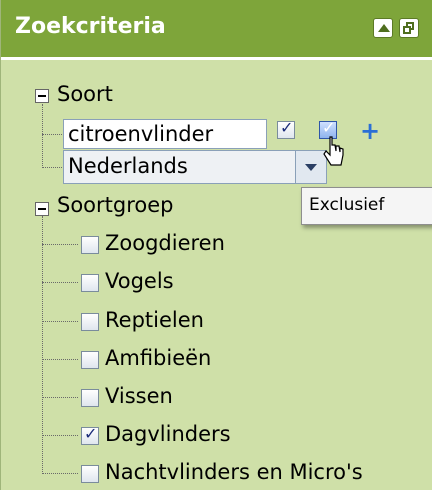 The width and height of the screenshot is (432, 490). I want to click on add-icon: +, so click(370, 131).